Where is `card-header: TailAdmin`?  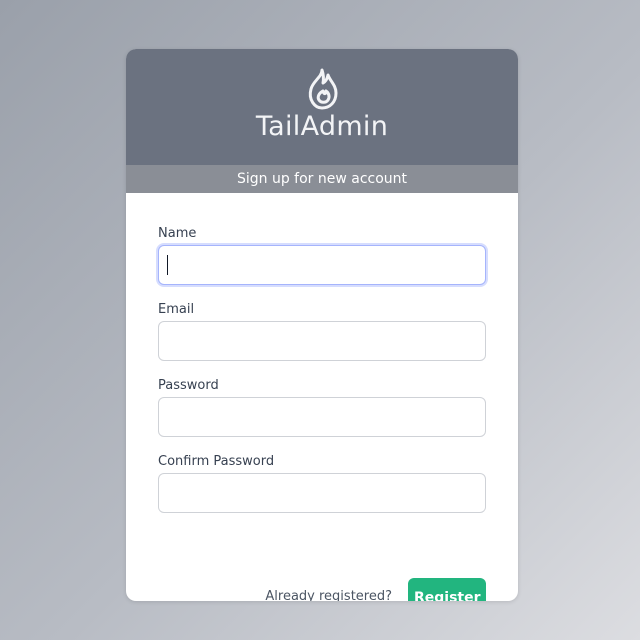
card-header: TailAdmin is located at coordinates (322, 107).